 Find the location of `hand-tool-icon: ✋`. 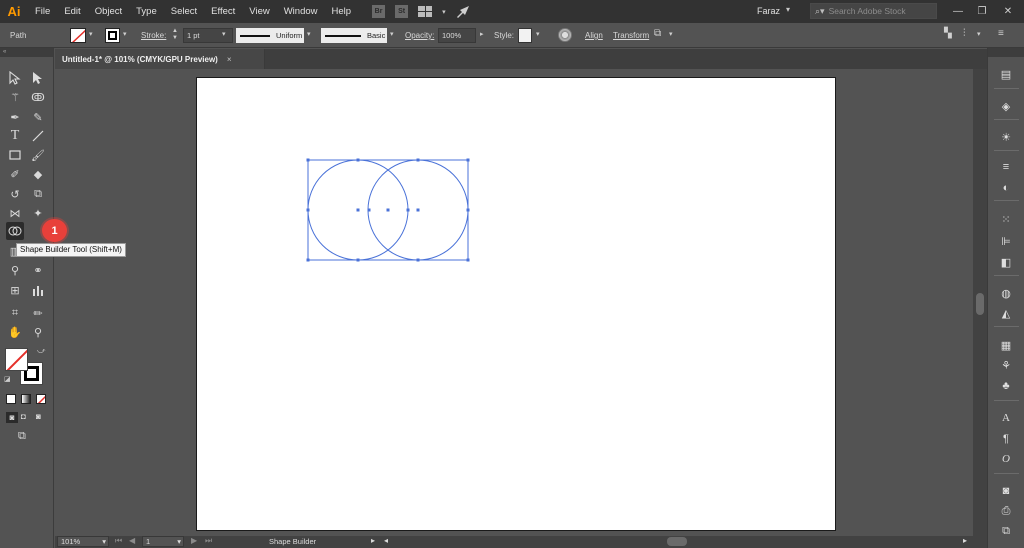

hand-tool-icon: ✋ is located at coordinates (15, 332).